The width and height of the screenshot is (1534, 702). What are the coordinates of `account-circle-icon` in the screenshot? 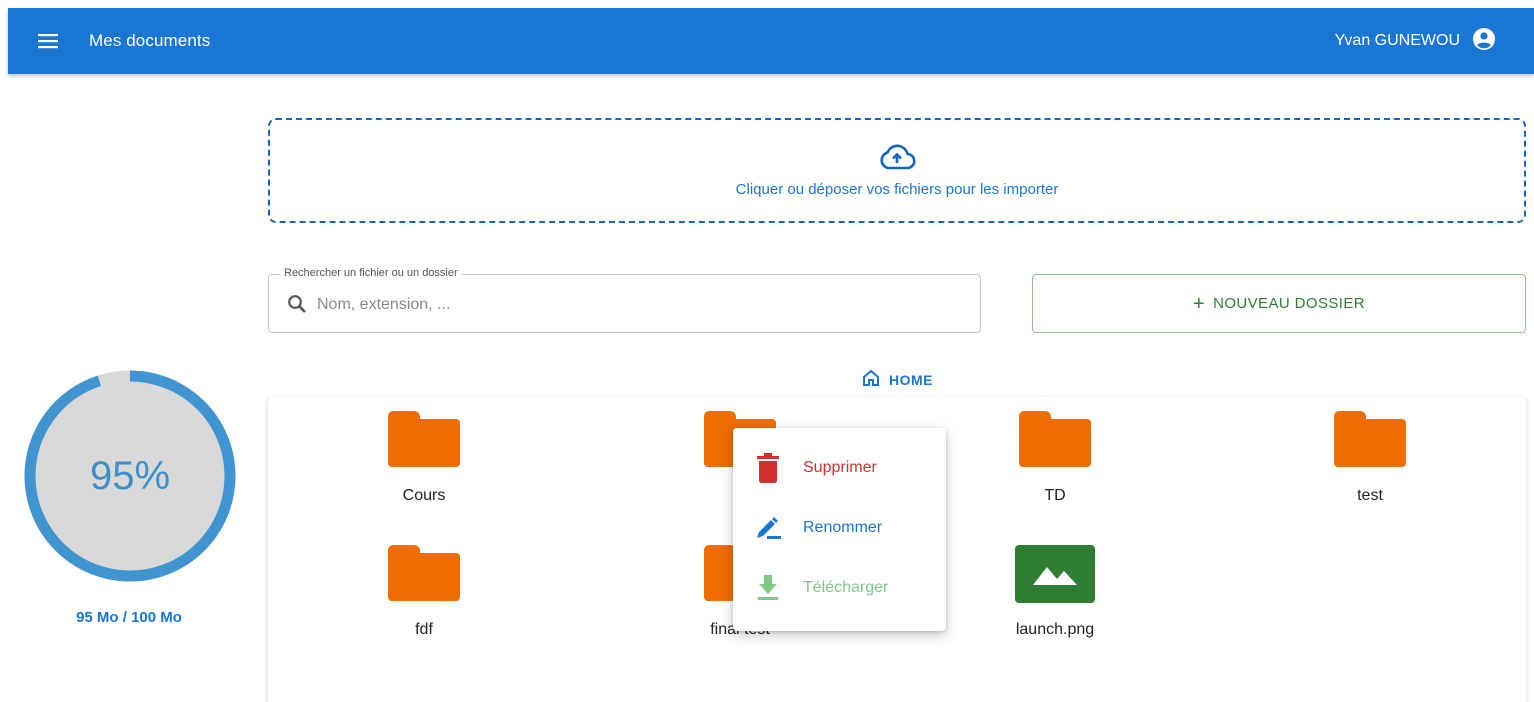 It's located at (1484, 41).